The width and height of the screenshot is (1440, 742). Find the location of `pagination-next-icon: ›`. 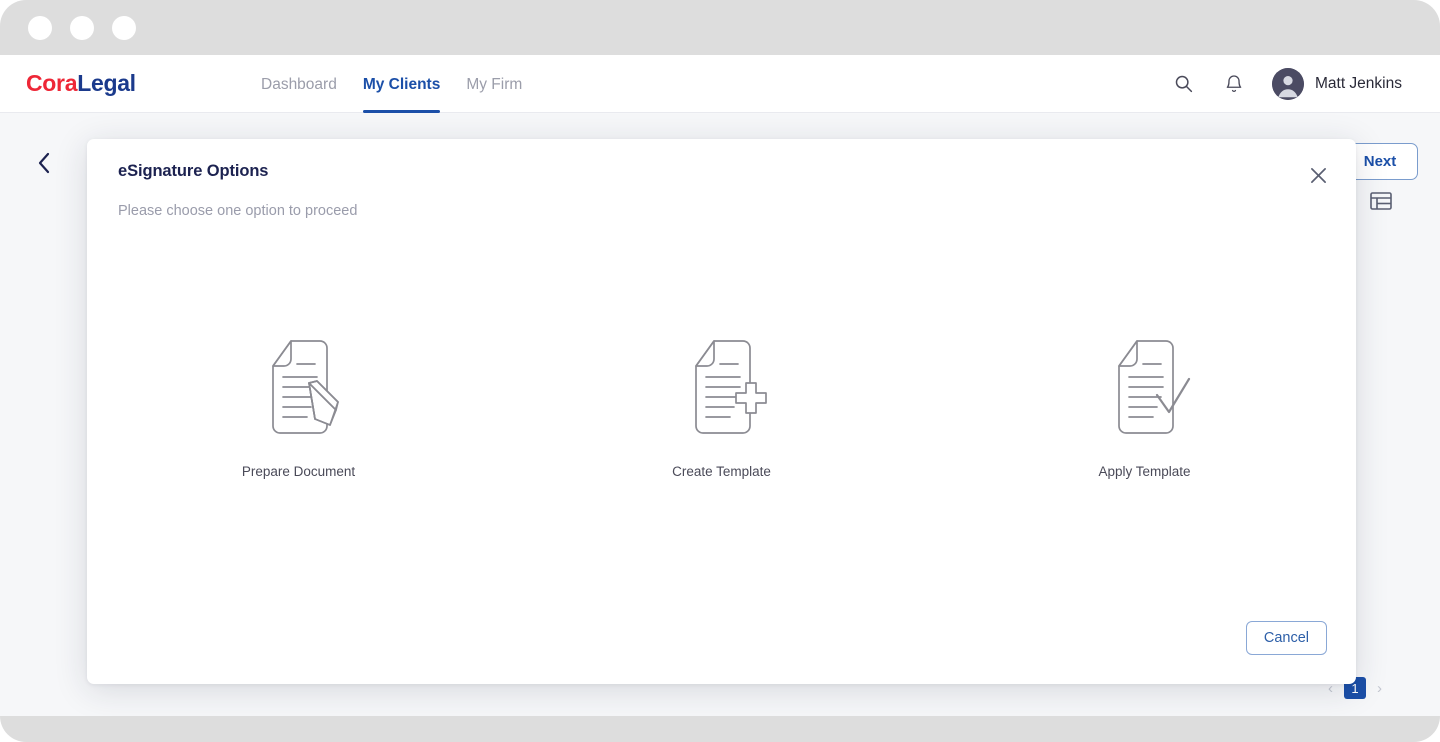

pagination-next-icon: › is located at coordinates (1379, 688).